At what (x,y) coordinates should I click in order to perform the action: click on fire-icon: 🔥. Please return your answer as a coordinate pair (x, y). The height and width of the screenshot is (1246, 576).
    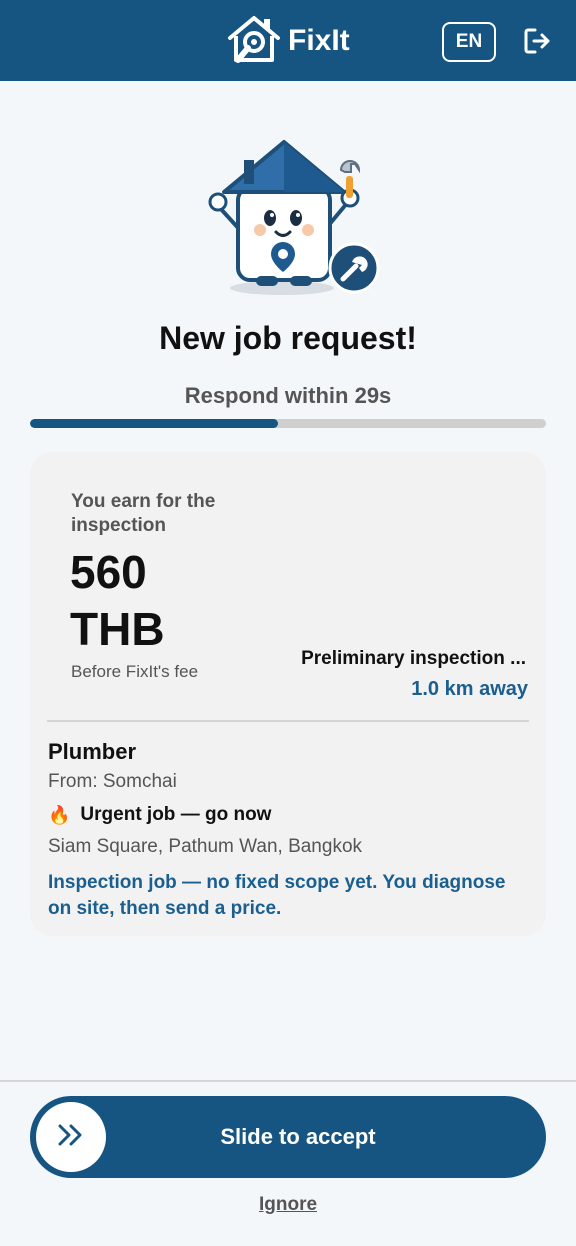
    Looking at the image, I should click on (59, 814).